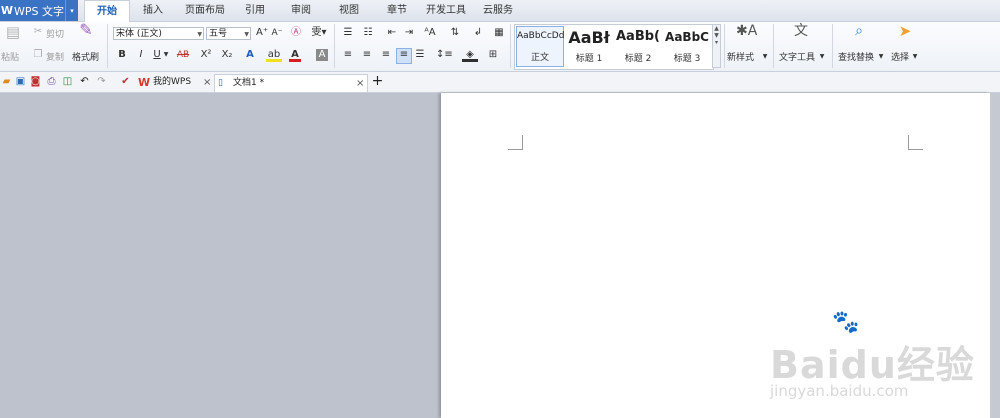 The width and height of the screenshot is (1000, 418). I want to click on highlight-icon: ab, so click(274, 55).